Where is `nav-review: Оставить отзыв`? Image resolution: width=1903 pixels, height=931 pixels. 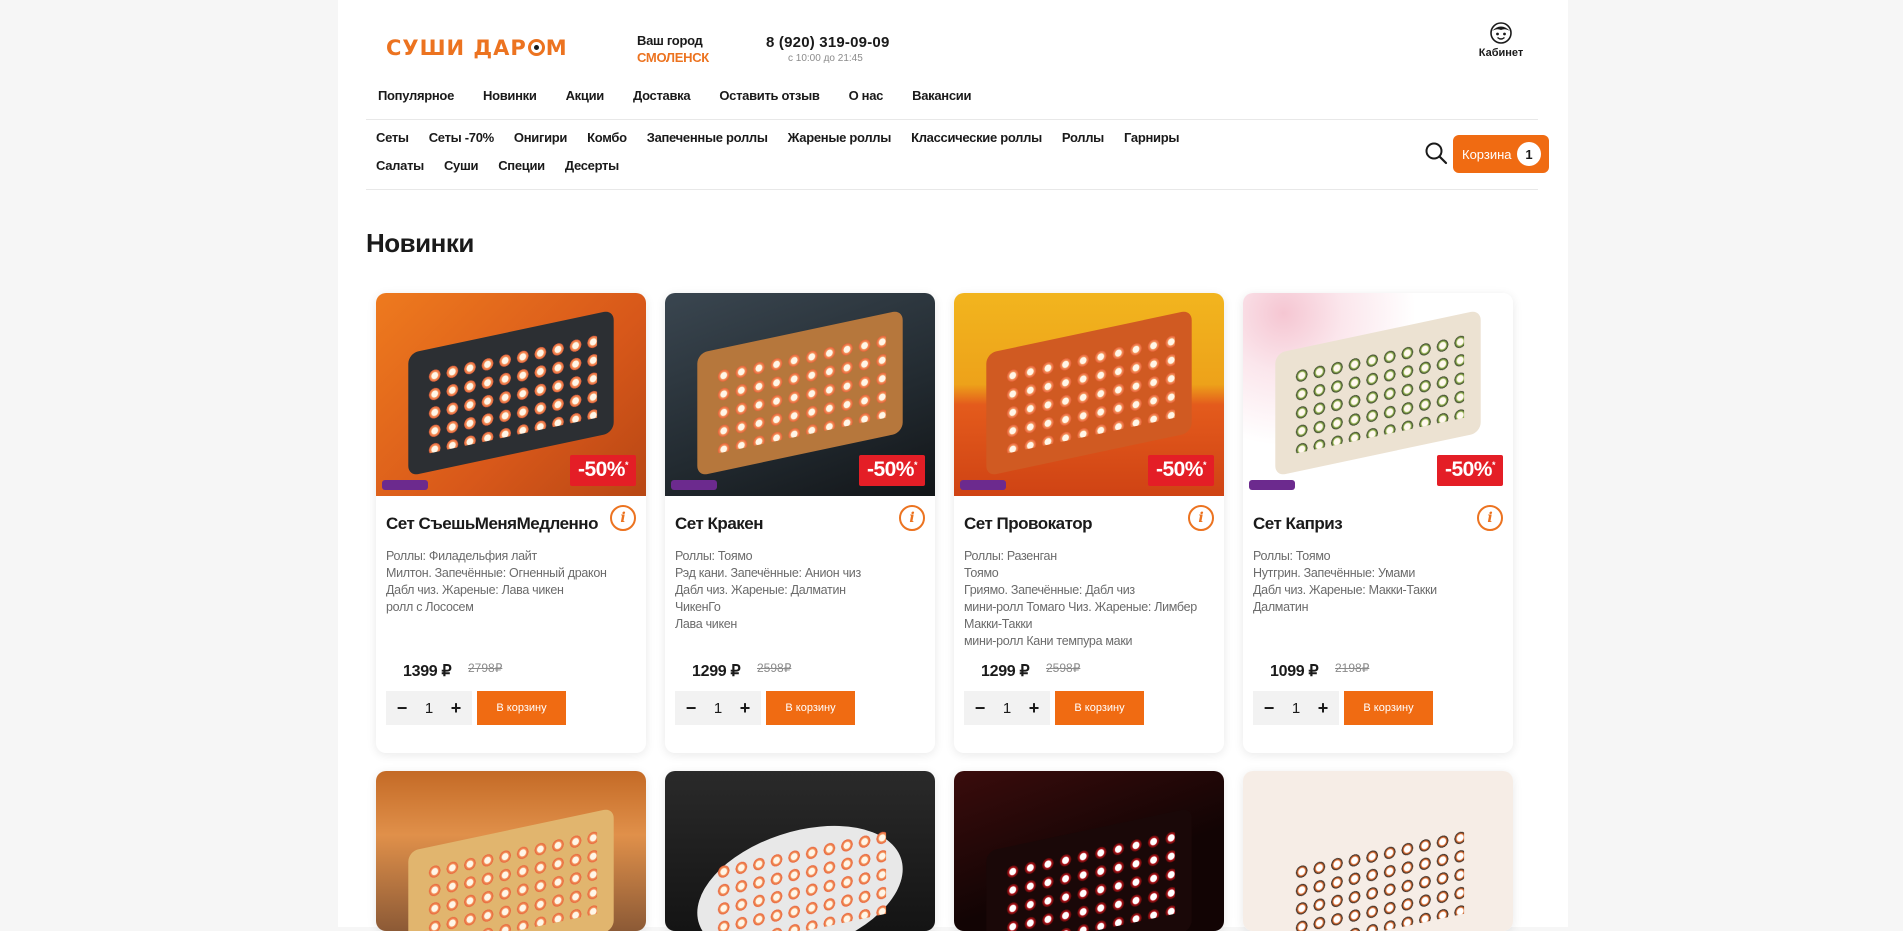
nav-review: Оставить отзыв is located at coordinates (769, 95).